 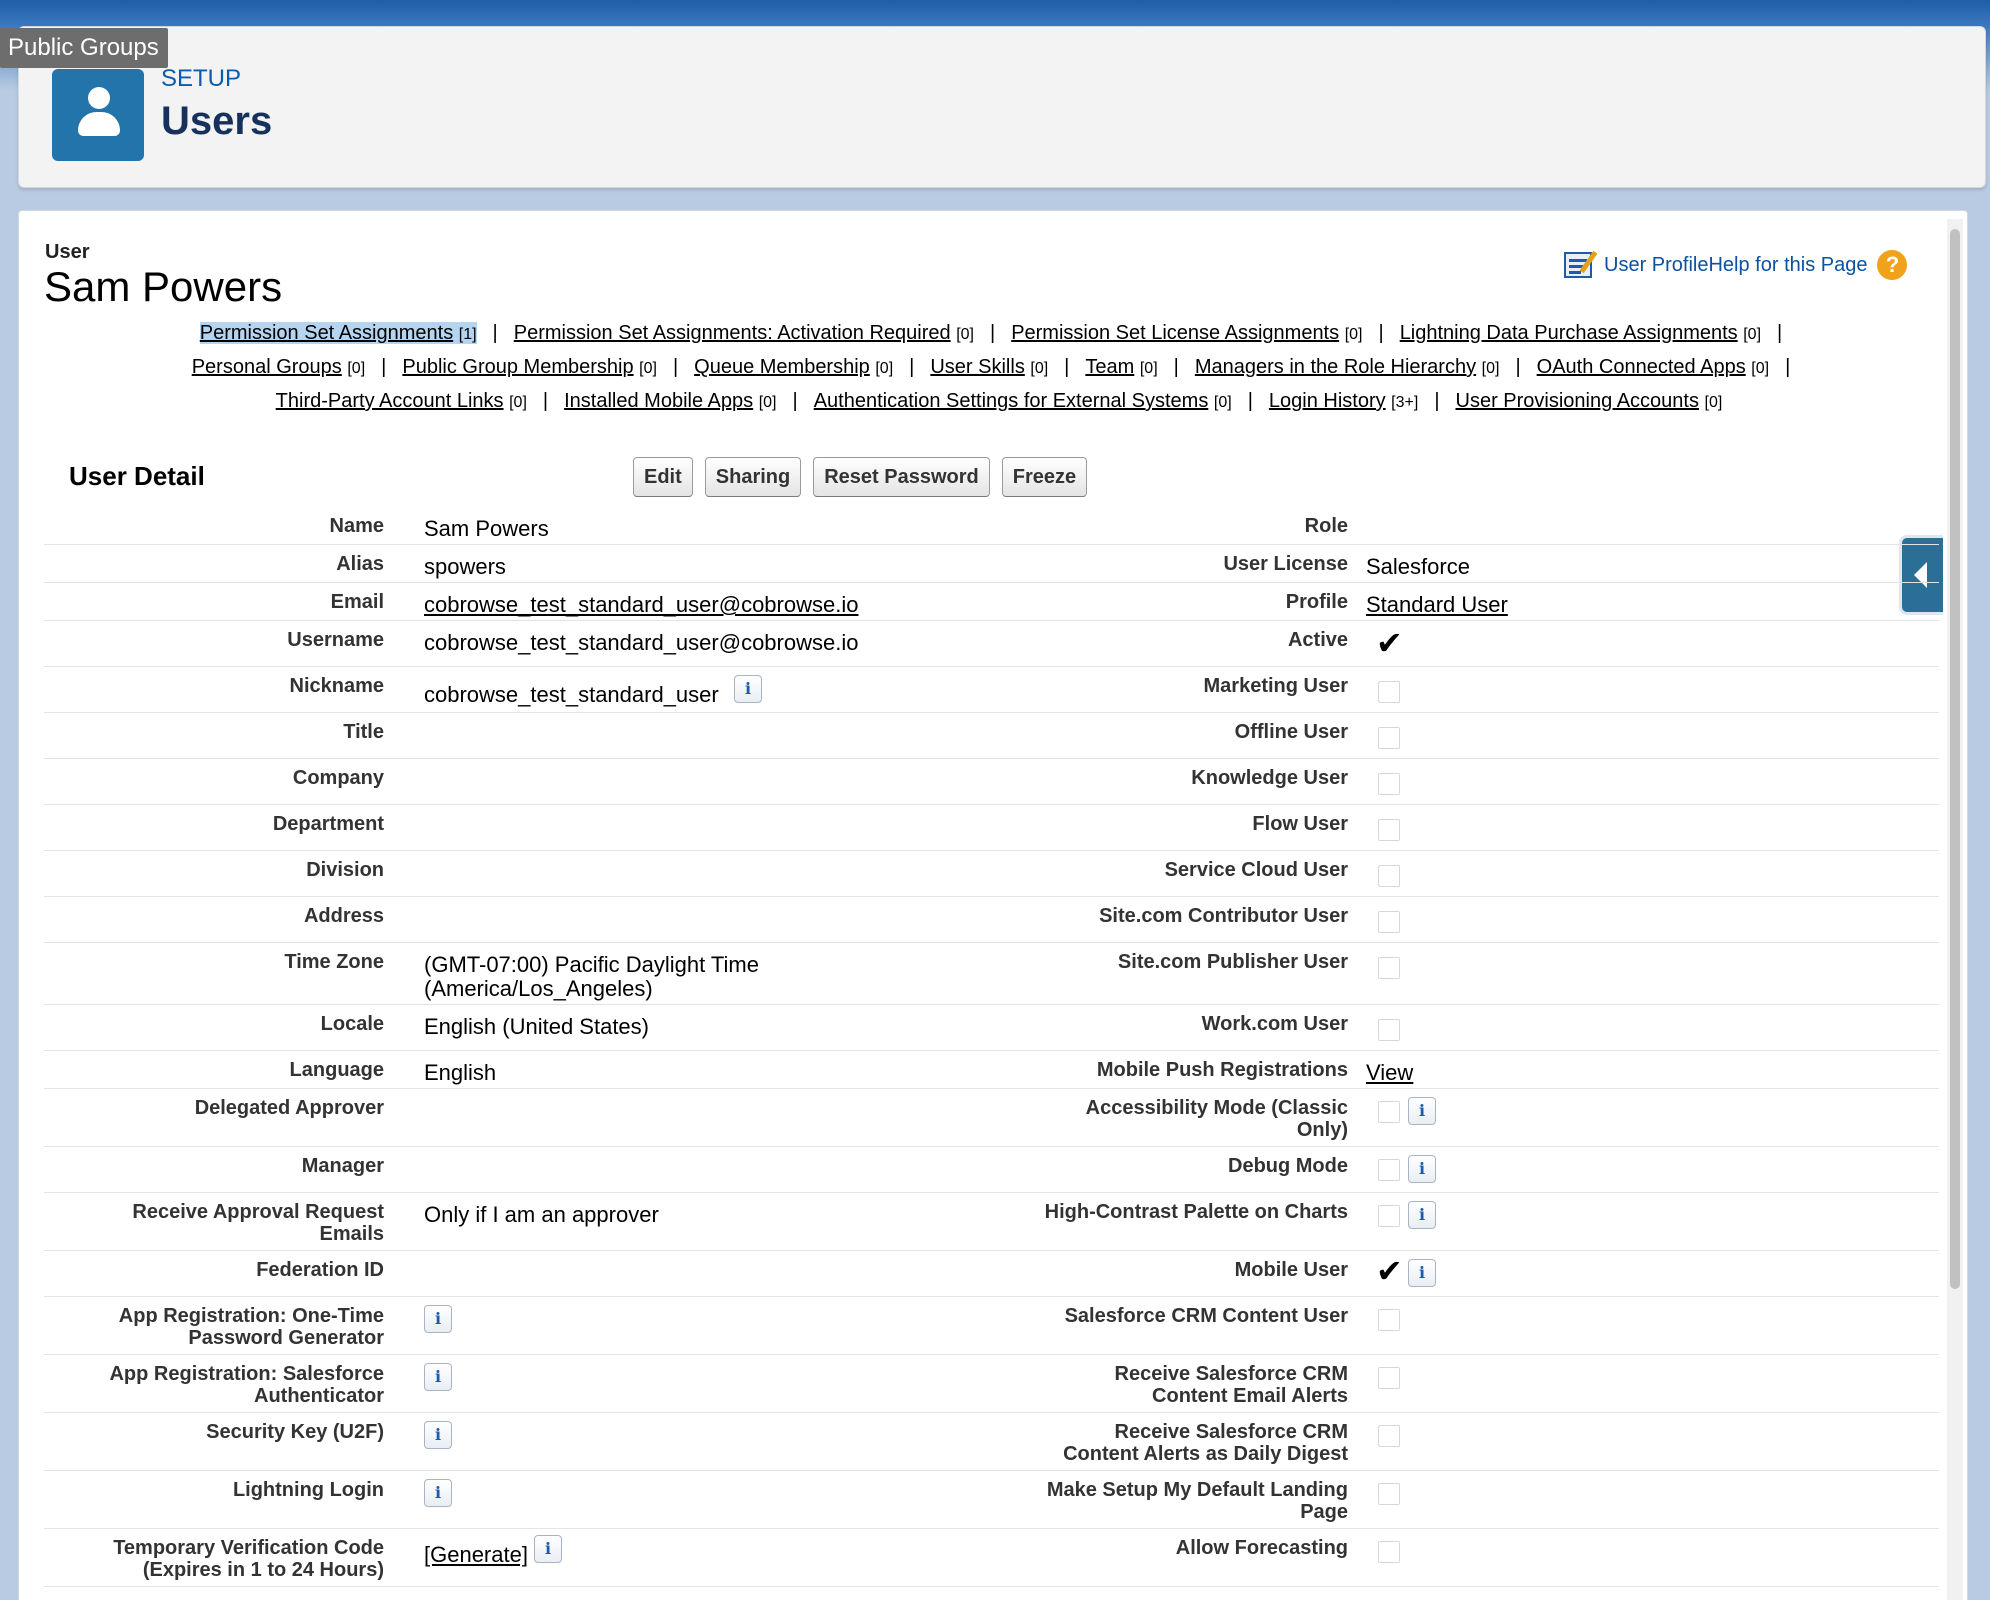 I want to click on mobile-push-view-link: View, so click(x=1389, y=1072).